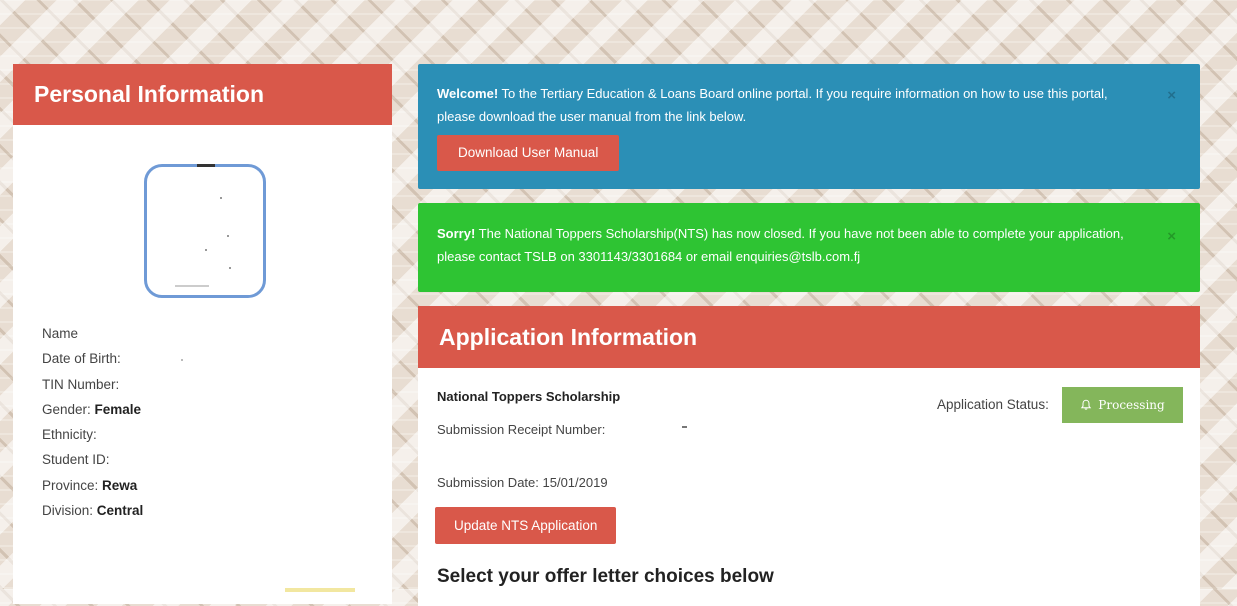 The width and height of the screenshot is (1237, 606). Describe the element at coordinates (521, 429) in the screenshot. I see `submission-receipt-label: Submission Receipt Number:` at that location.